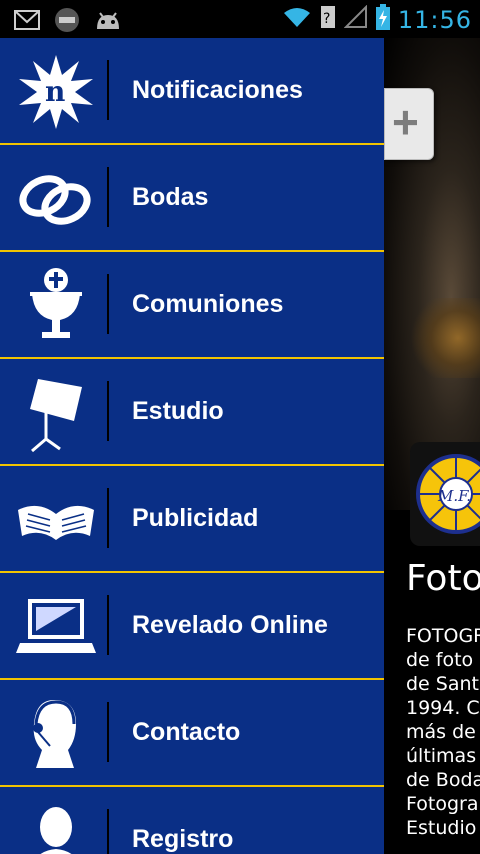 The width and height of the screenshot is (480, 854). What do you see at coordinates (27, 22) in the screenshot?
I see `gmail-icon` at bounding box center [27, 22].